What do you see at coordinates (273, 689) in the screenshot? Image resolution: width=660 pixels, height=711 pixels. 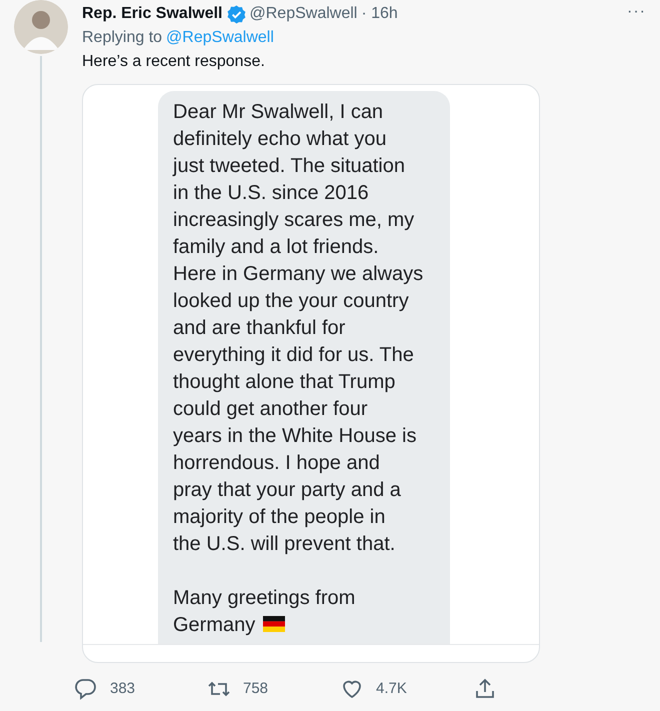 I see `retweet-button: 758` at bounding box center [273, 689].